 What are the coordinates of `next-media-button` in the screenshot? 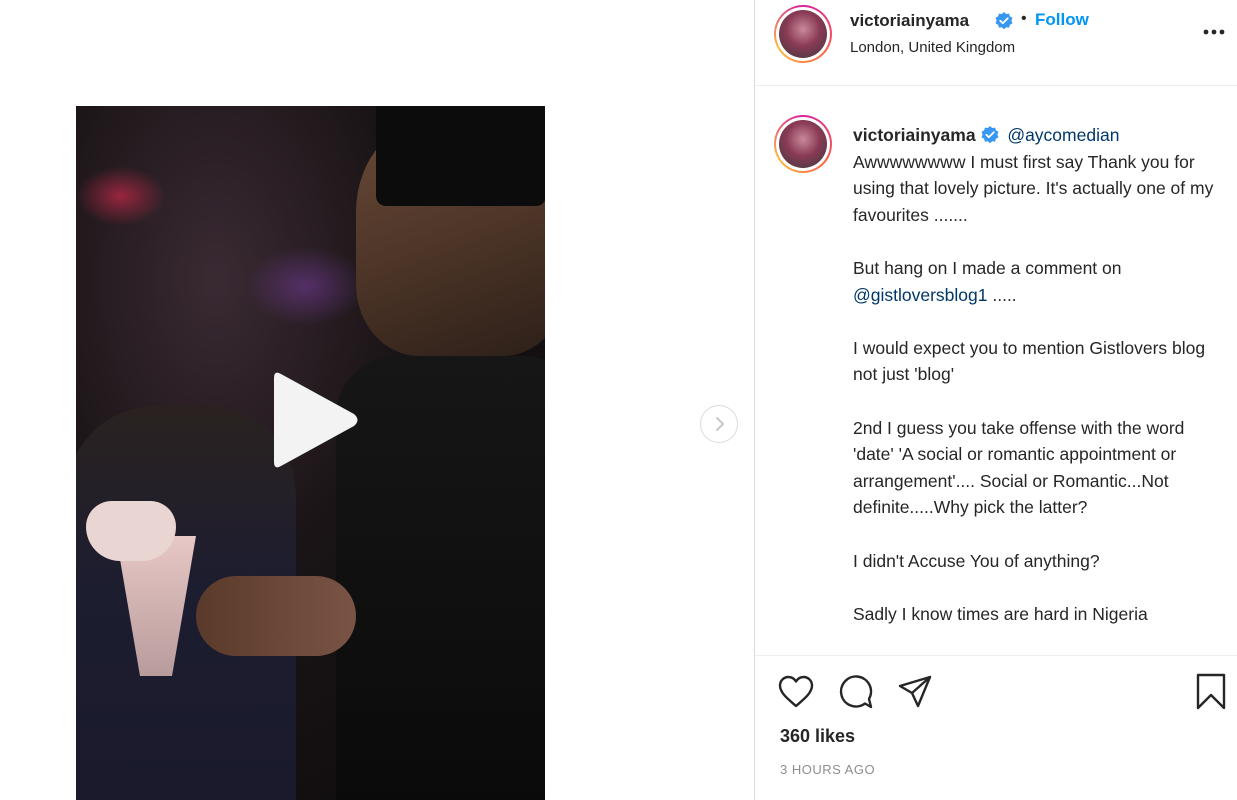 It's located at (719, 424).